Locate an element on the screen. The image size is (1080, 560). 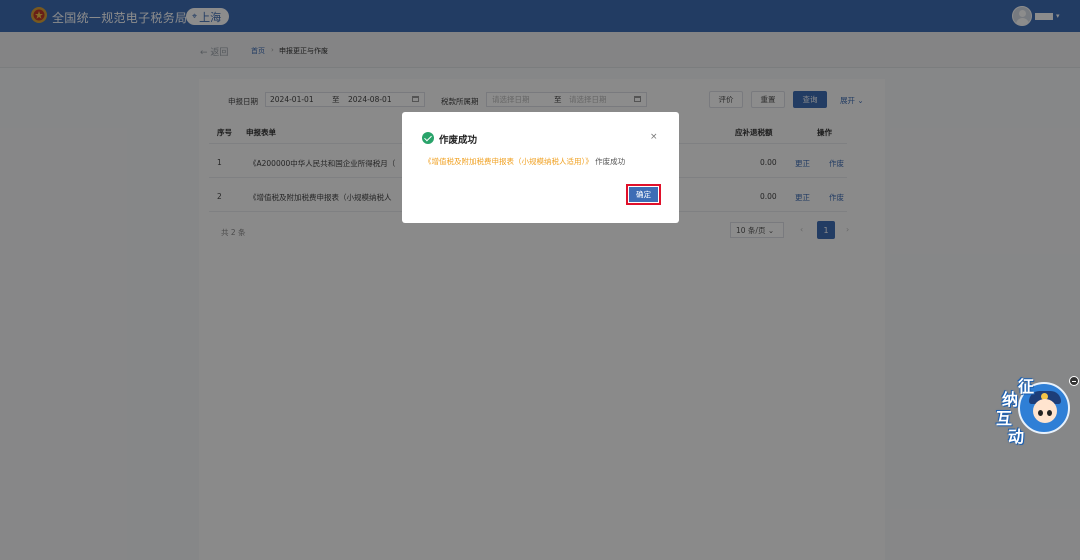
voided-form-name: 《增值税及附加税费申报表（小规模纳税人适用）》 is located at coordinates (508, 161).